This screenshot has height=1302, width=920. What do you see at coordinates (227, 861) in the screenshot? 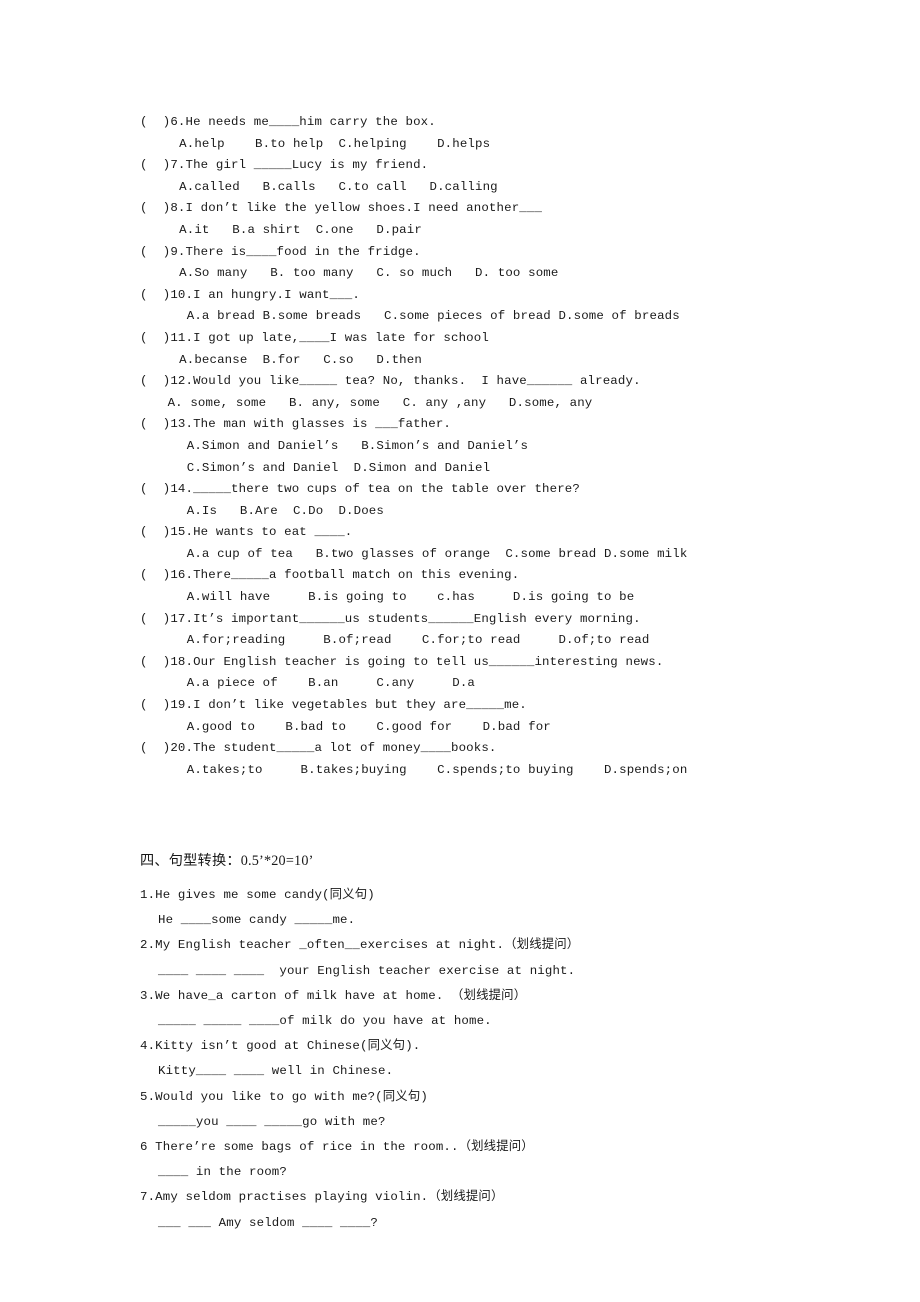
I see `section-four-heading: 四、句型转换：0.5’*20=10’` at bounding box center [227, 861].